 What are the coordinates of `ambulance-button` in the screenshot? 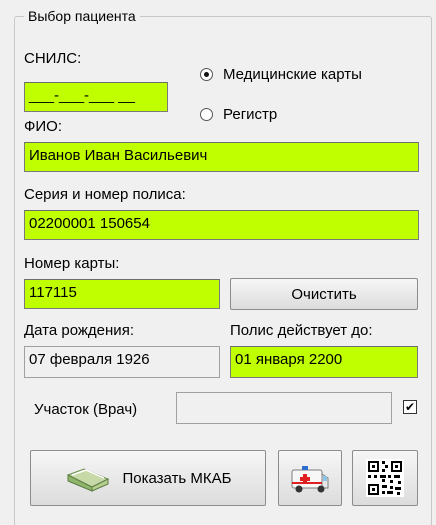 It's located at (310, 478).